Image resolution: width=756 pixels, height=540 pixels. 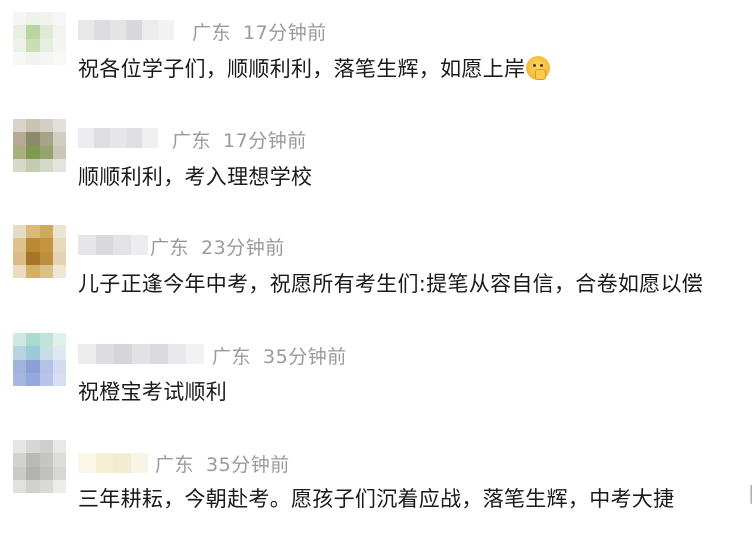 I want to click on comment-text: 儿子正逢今年中考，祝愿所有考生们:提笔从容自信，合卷如愿以偿, so click(x=390, y=283).